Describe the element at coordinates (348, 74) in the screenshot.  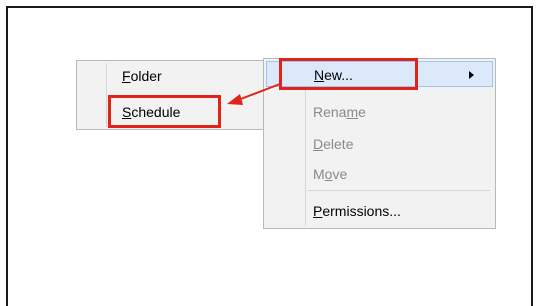
I see `highlight-box-new` at that location.